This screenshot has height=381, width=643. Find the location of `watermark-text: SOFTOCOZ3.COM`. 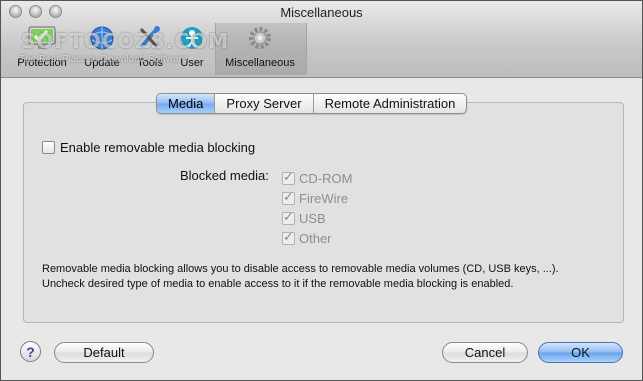

watermark-text: SOFTOCOZ3.COM is located at coordinates (125, 41).